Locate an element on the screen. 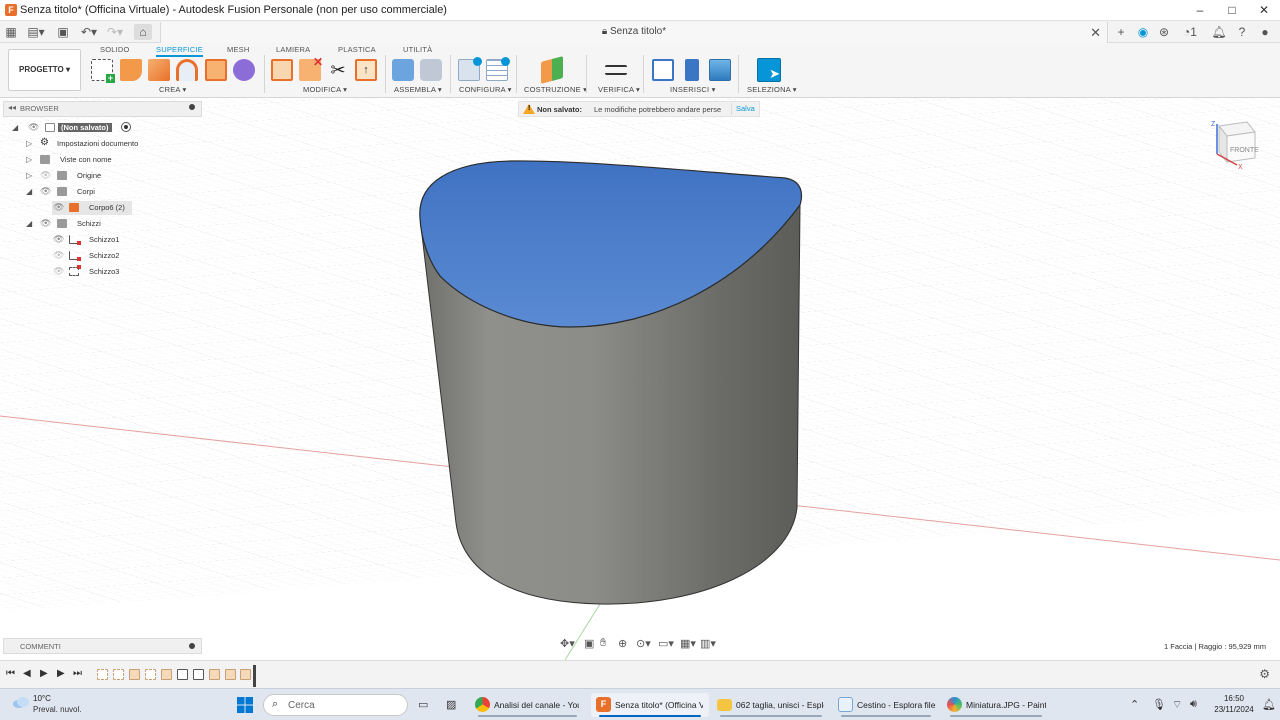 The image size is (1280, 720). document-tab-close-icon: ✕ is located at coordinates (1095, 33).